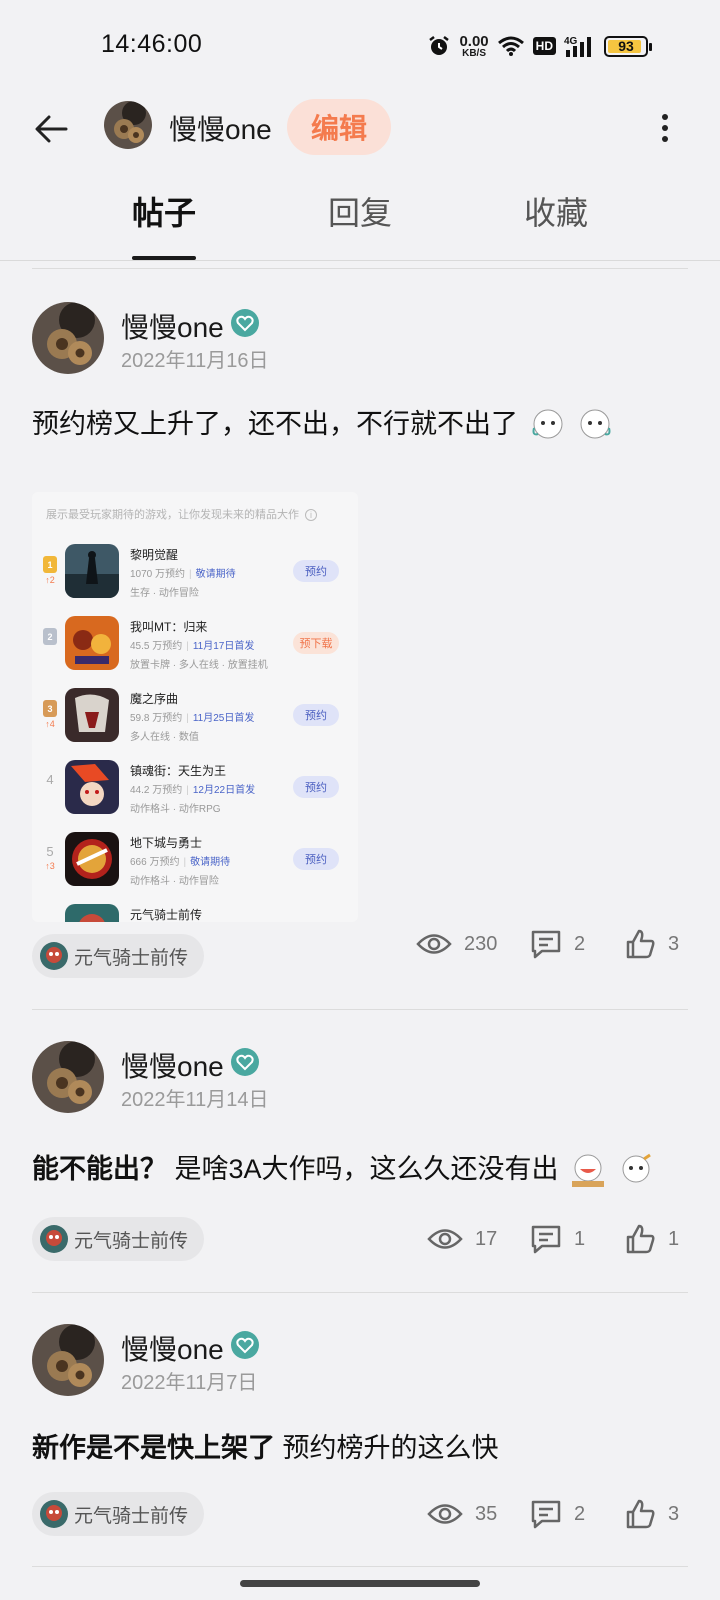 The width and height of the screenshot is (720, 1600). What do you see at coordinates (154, 699) in the screenshot?
I see `game-name: 魔之序曲` at bounding box center [154, 699].